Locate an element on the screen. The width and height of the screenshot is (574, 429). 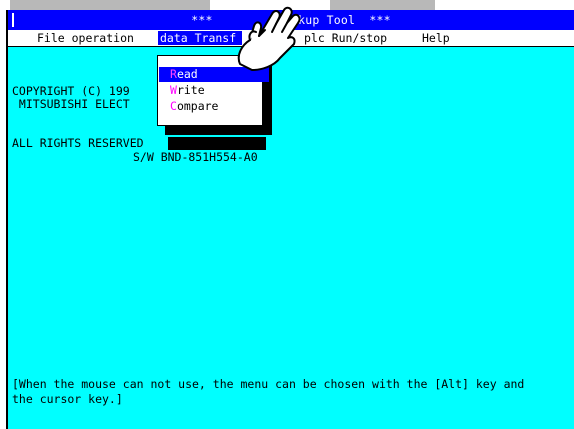
company-text: MITSUBISHI ELECT is located at coordinates (71, 104).